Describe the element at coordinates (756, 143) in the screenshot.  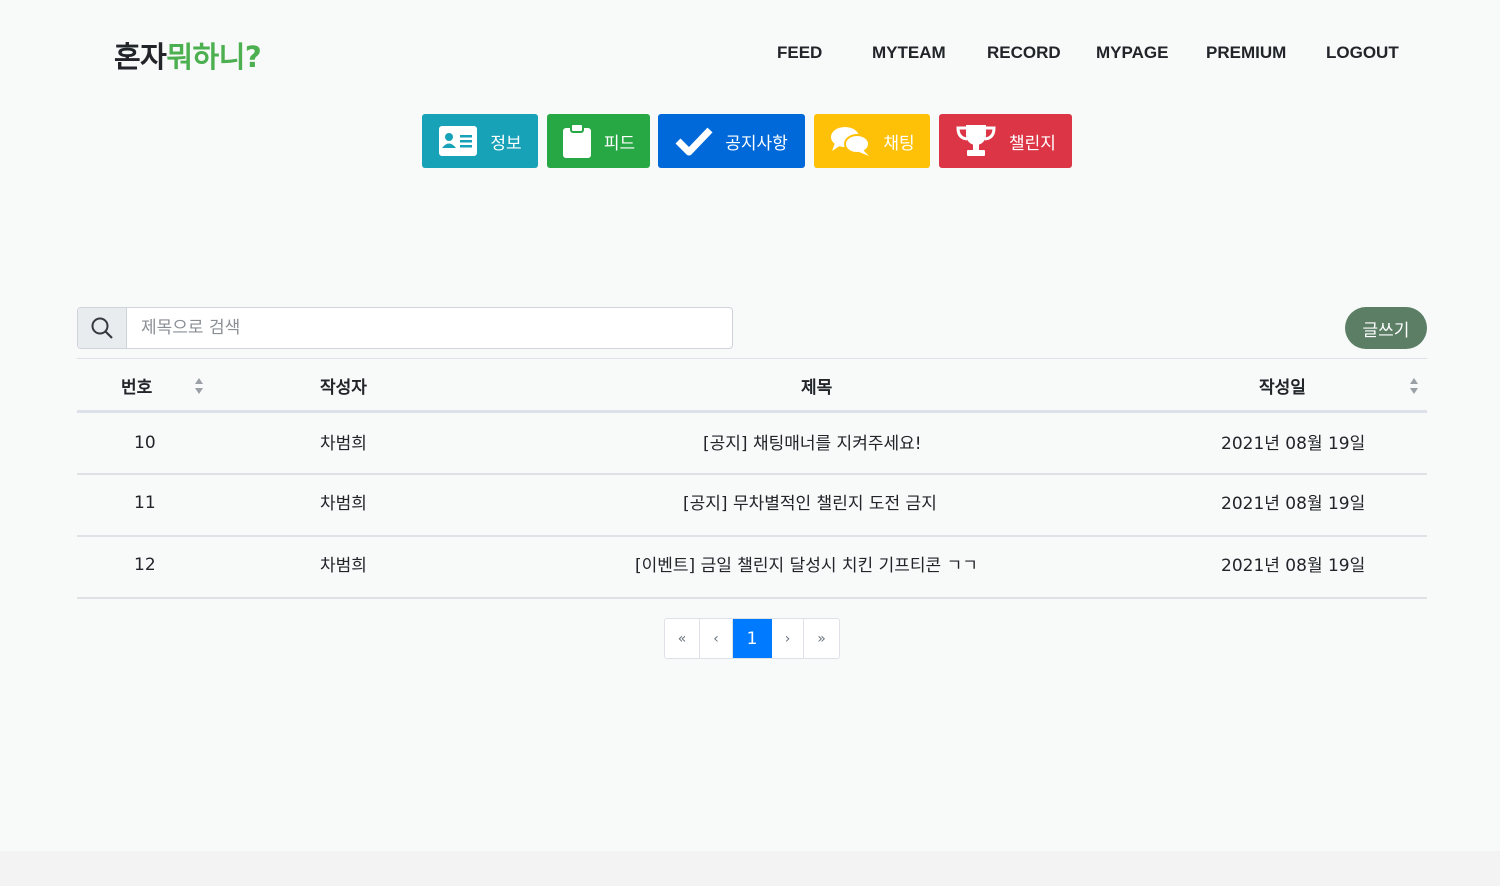
I see `tab-notice-label: 공지사항` at that location.